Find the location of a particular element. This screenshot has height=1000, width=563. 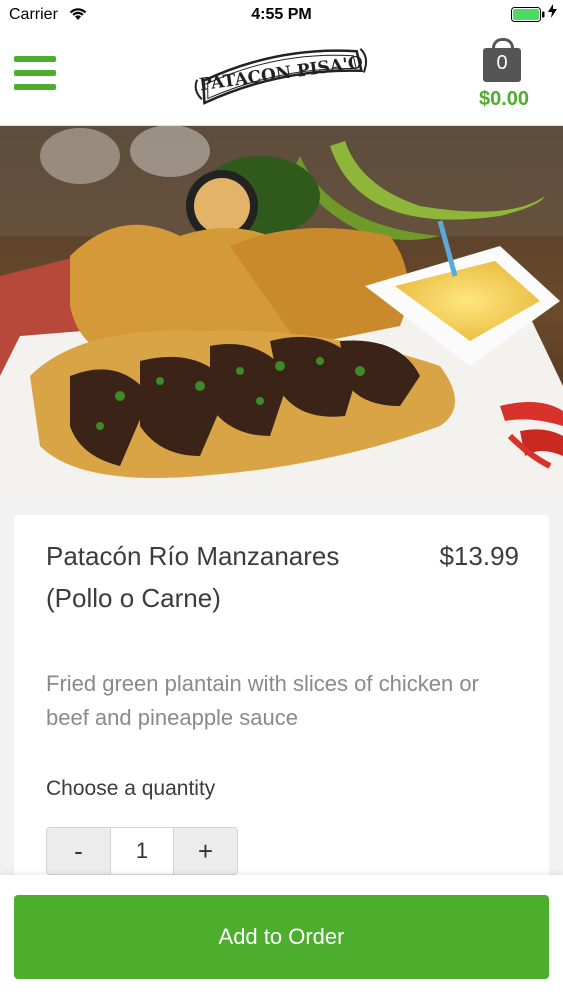

footer-bar: Add to Order is located at coordinates (281, 937).